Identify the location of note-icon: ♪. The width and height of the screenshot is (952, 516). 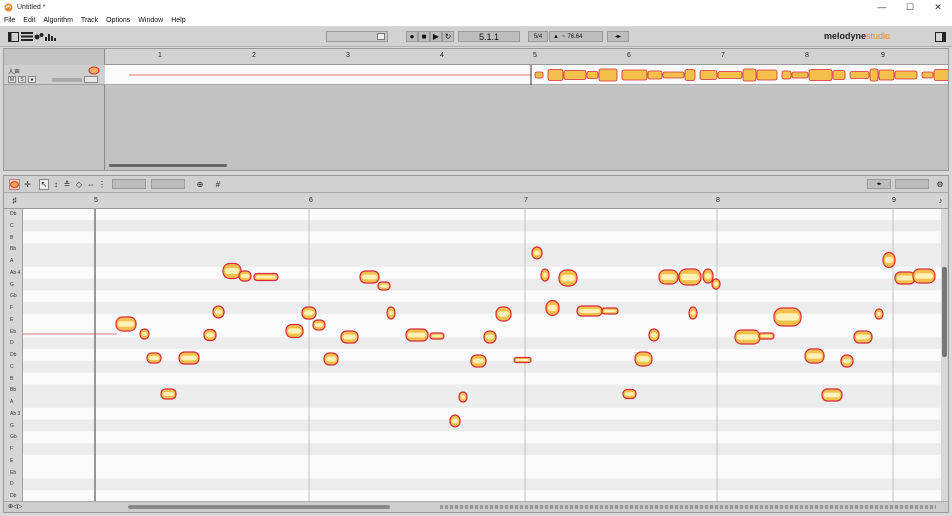
(940, 200).